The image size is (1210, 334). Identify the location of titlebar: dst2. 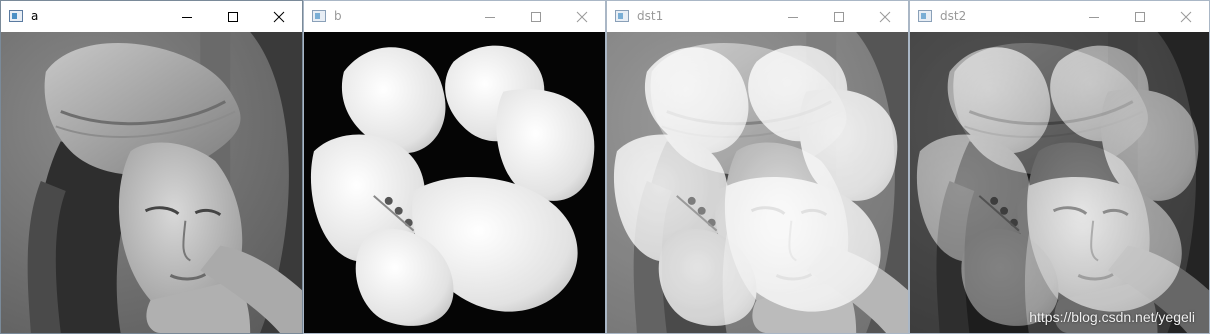
(1059, 16).